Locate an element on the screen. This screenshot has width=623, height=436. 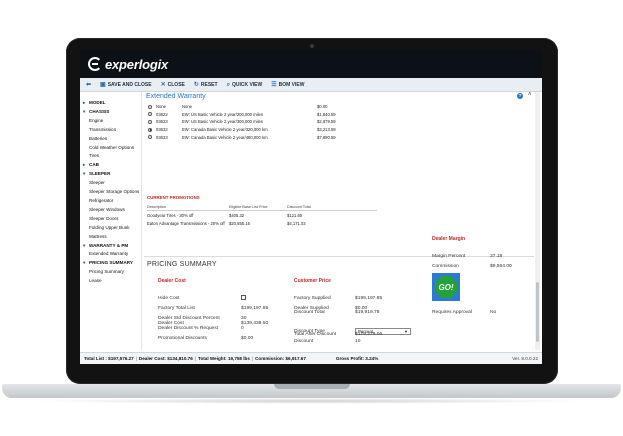
sidebar-item-label: Engine is located at coordinates (96, 120).